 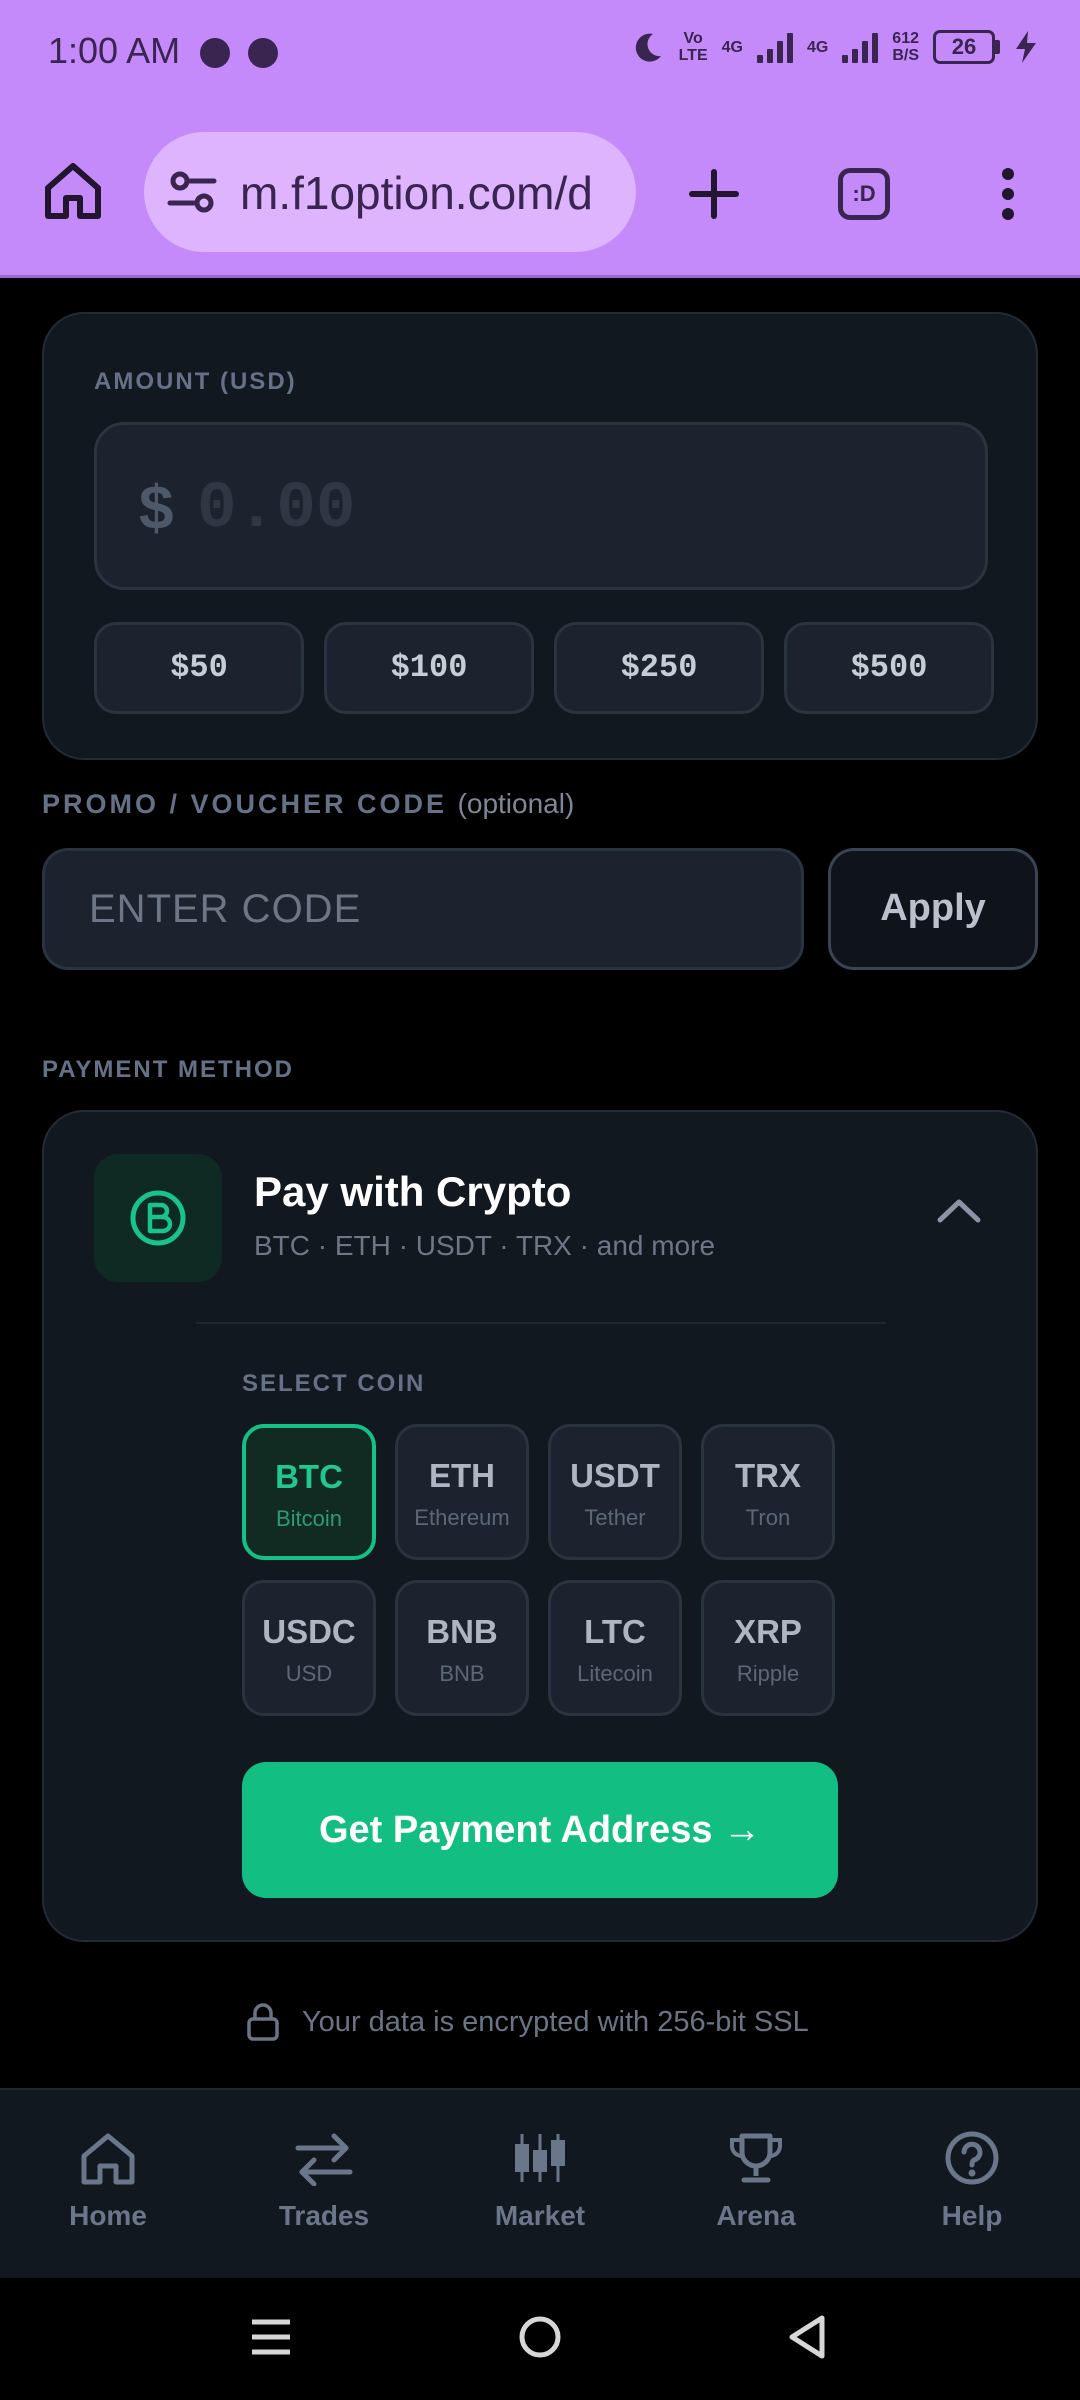 What do you see at coordinates (199, 668) in the screenshot?
I see `quick-amount-50-button: $50` at bounding box center [199, 668].